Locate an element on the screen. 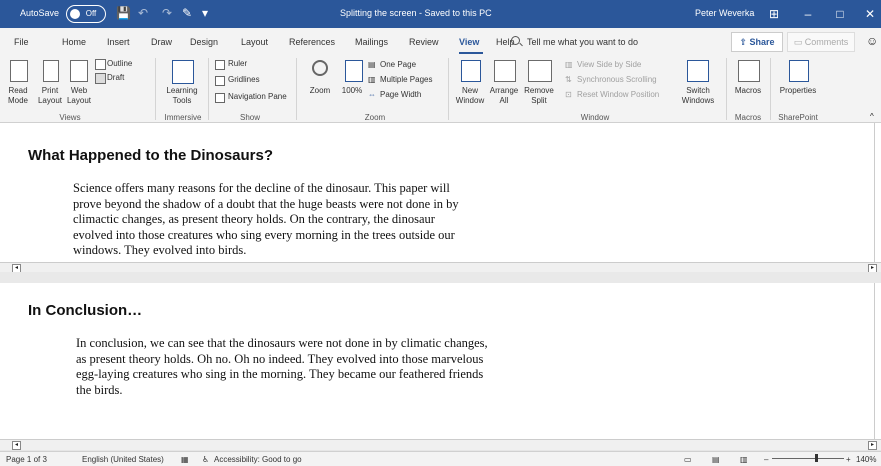 This screenshot has width=881, height=466. vertical-scrollbar-top is located at coordinates (877, 193).